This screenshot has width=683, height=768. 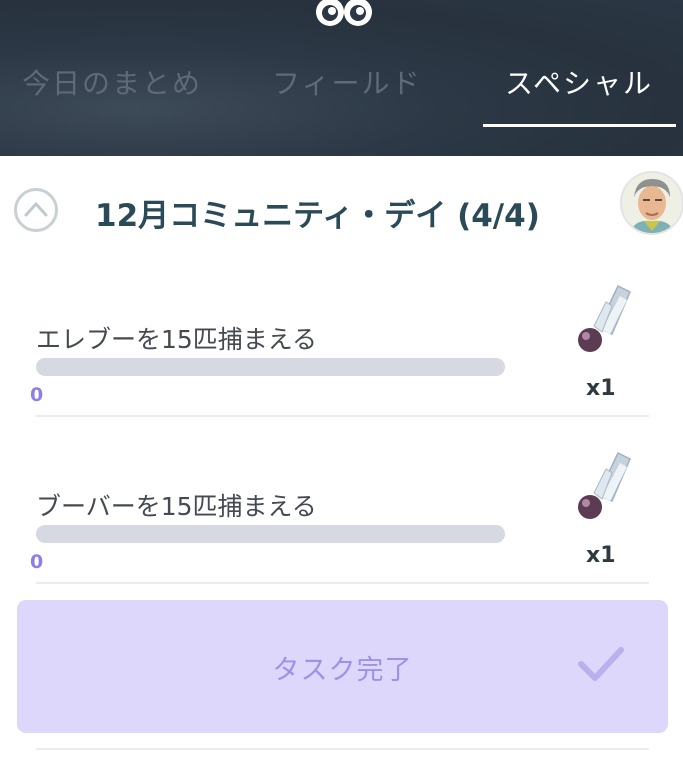 I want to click on task-label: エレブーを15匹捕まえる, so click(x=177, y=339).